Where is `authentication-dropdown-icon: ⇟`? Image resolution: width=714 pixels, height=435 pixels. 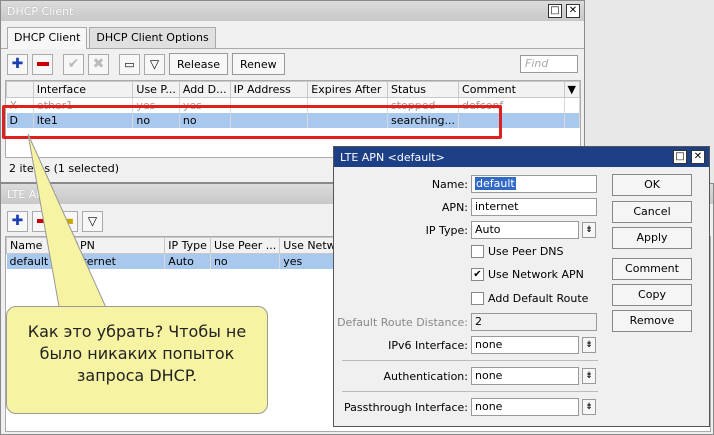 authentication-dropdown-icon: ⇟ is located at coordinates (589, 376).